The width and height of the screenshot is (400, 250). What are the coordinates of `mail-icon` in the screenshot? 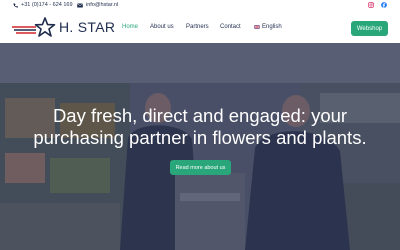 It's located at (80, 4).